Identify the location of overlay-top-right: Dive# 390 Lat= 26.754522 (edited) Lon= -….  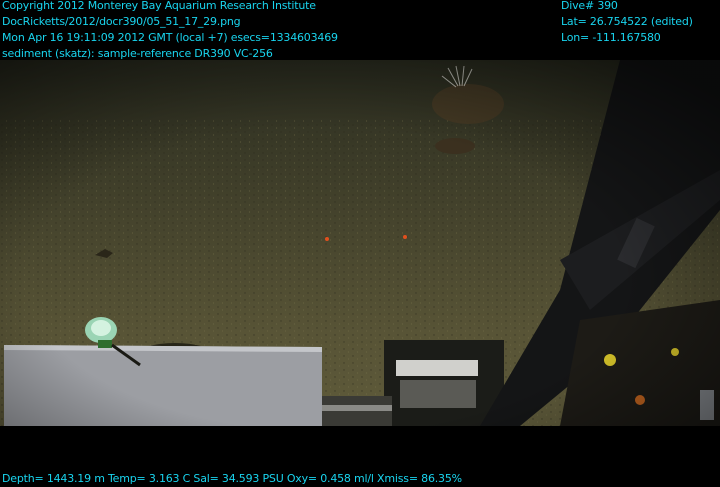
(627, 23).